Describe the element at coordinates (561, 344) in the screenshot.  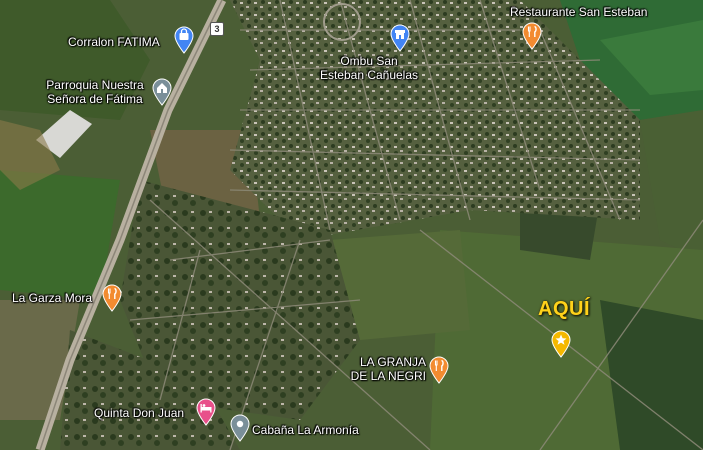
I see `star-icon` at that location.